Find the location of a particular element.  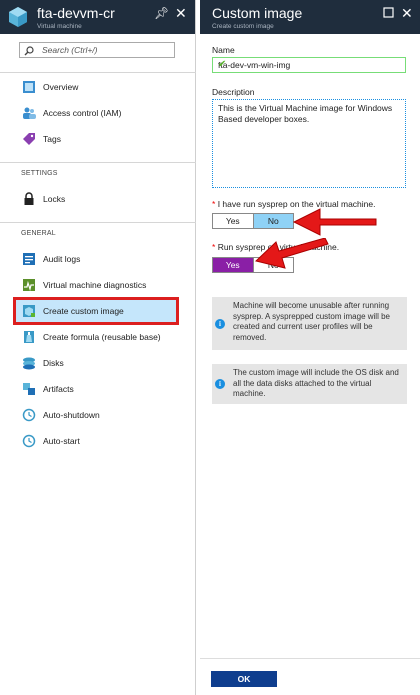

blade-title: Custom image is located at coordinates (257, 13).